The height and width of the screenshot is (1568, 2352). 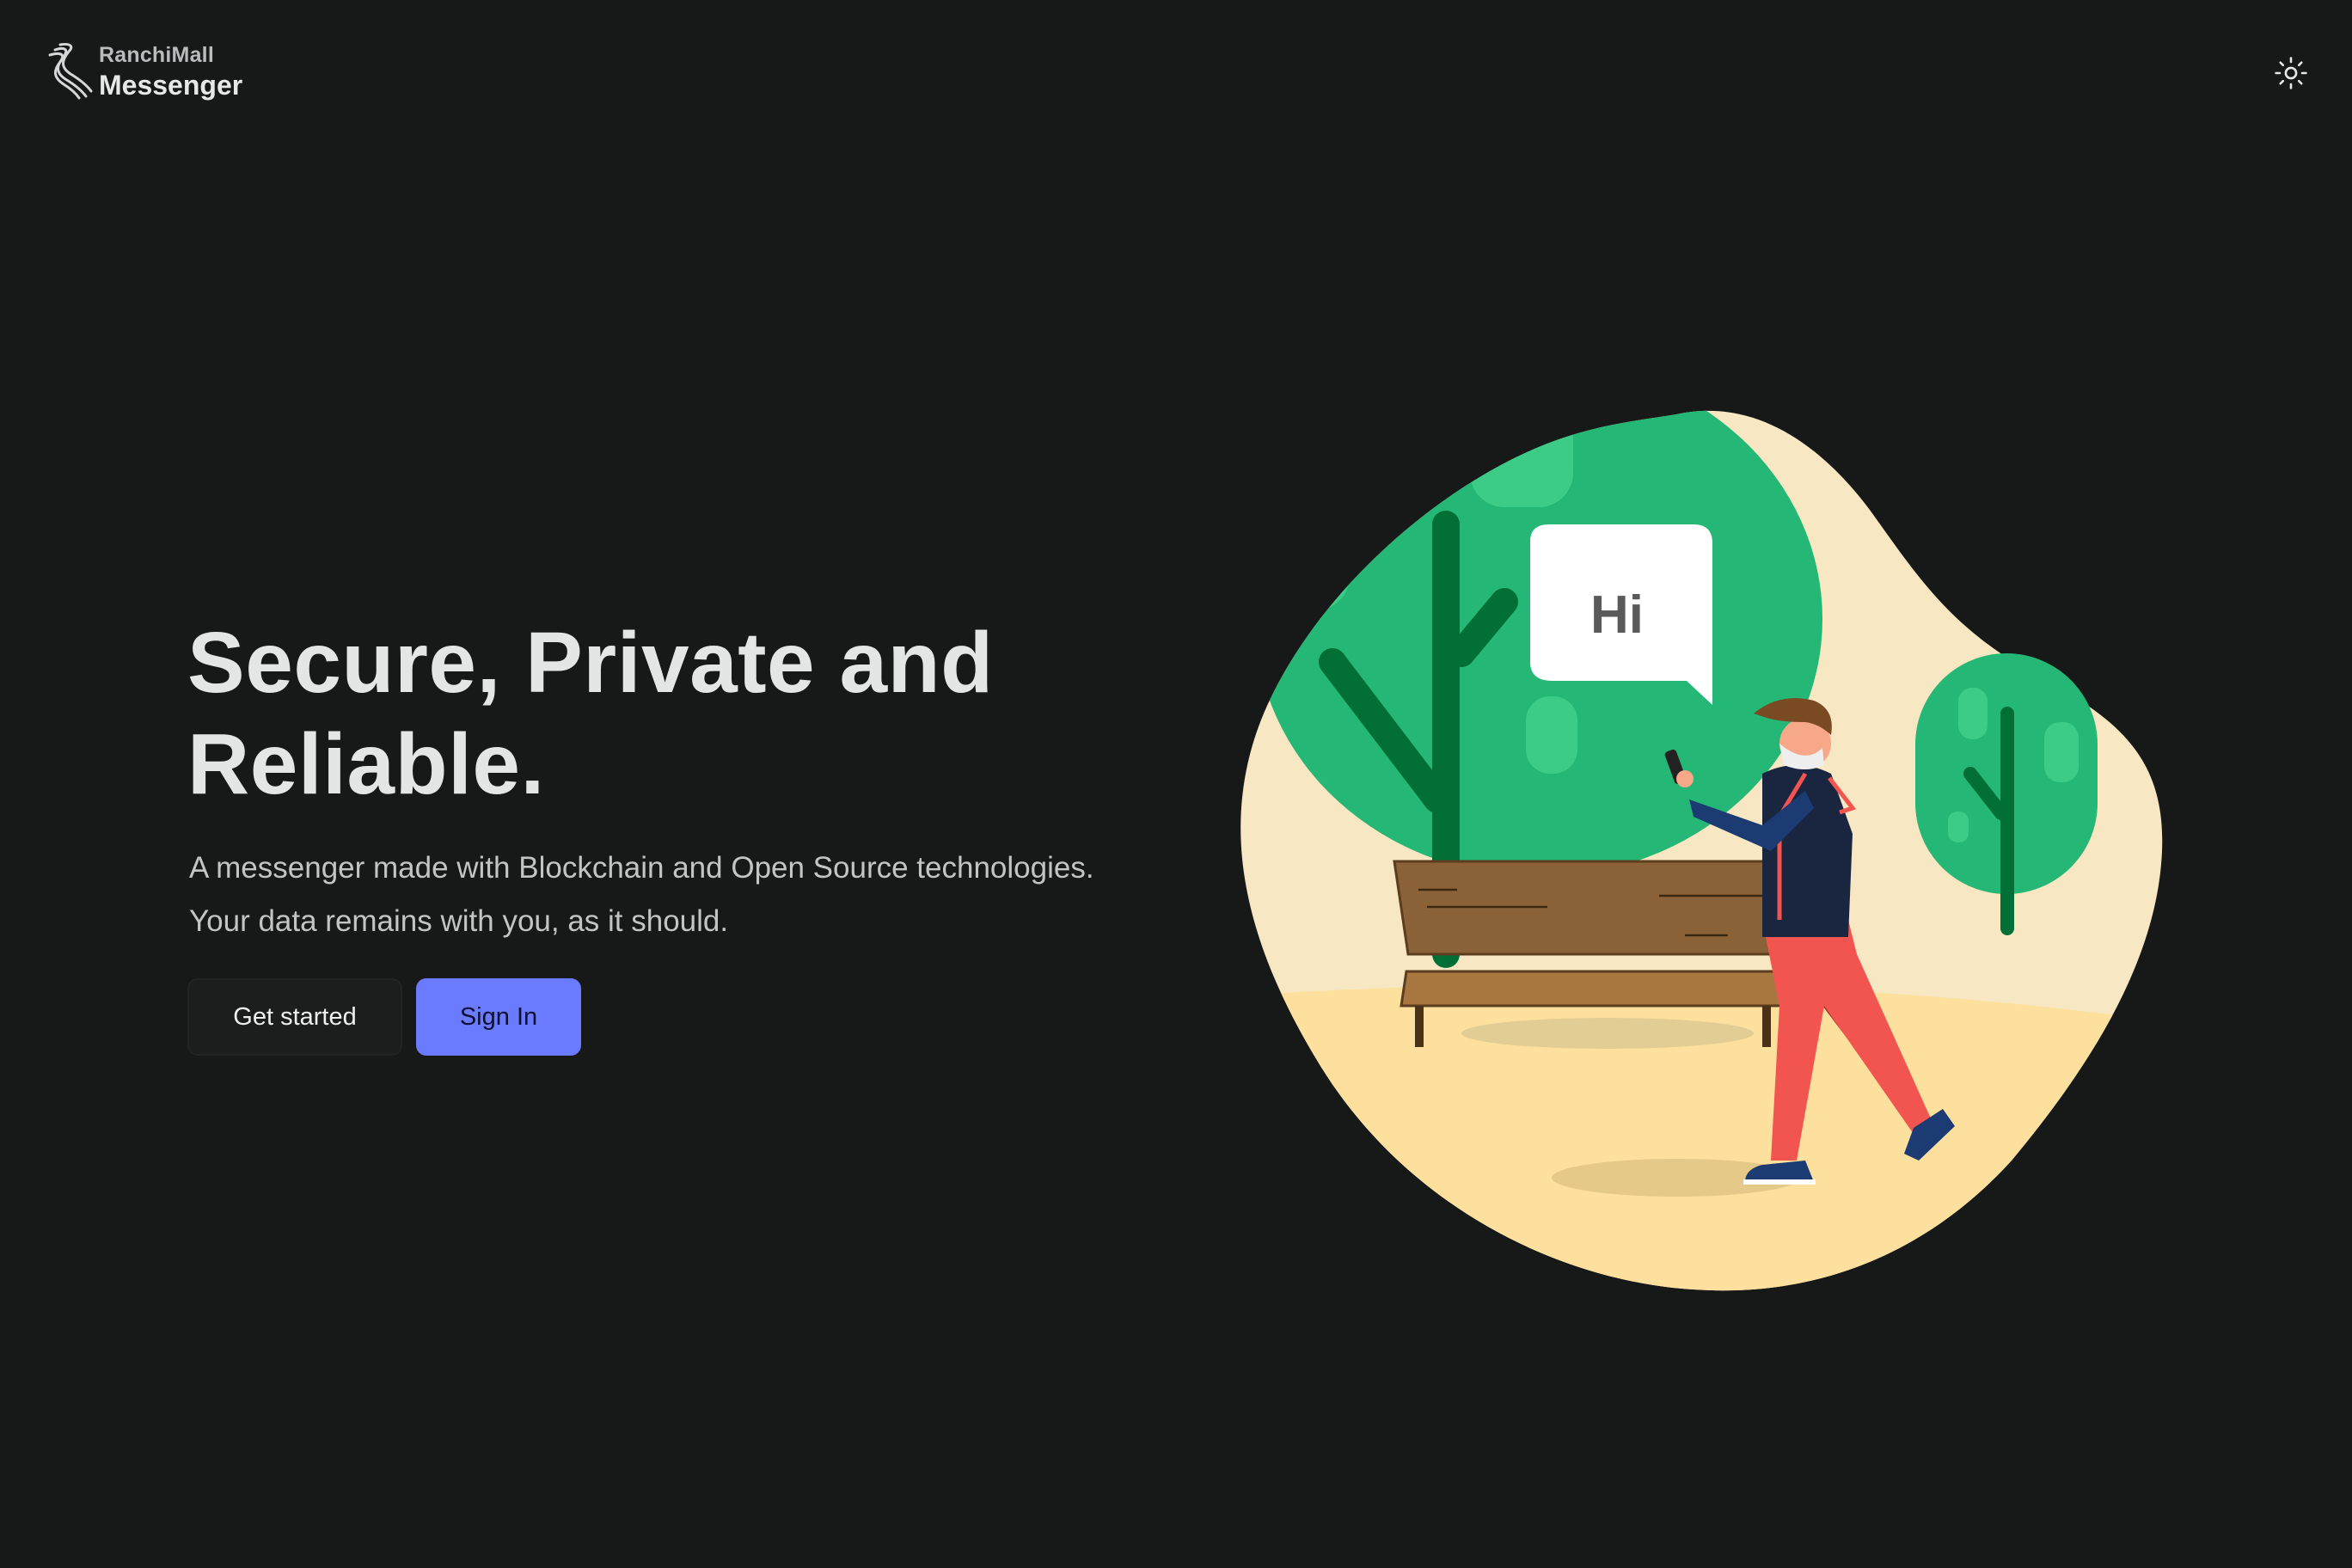 What do you see at coordinates (366, 764) in the screenshot?
I see `hero-title-line2: Reliable.` at bounding box center [366, 764].